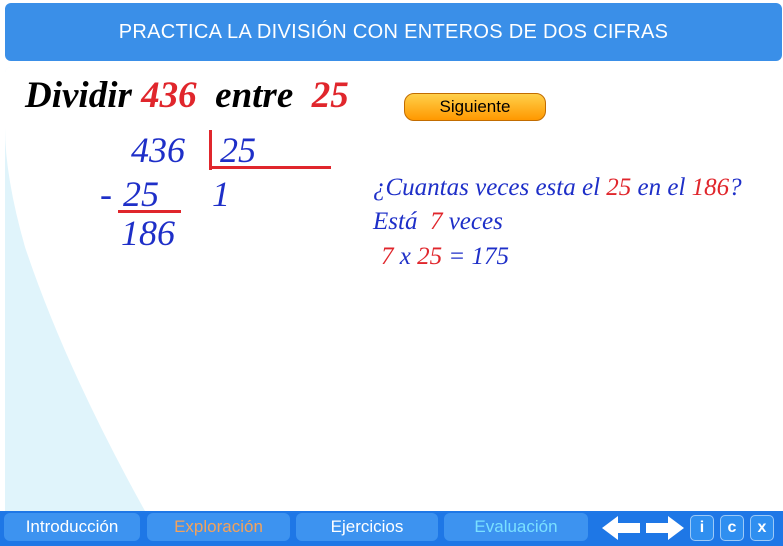 The height and width of the screenshot is (546, 783). Describe the element at coordinates (762, 528) in the screenshot. I see `close-button: x` at that location.